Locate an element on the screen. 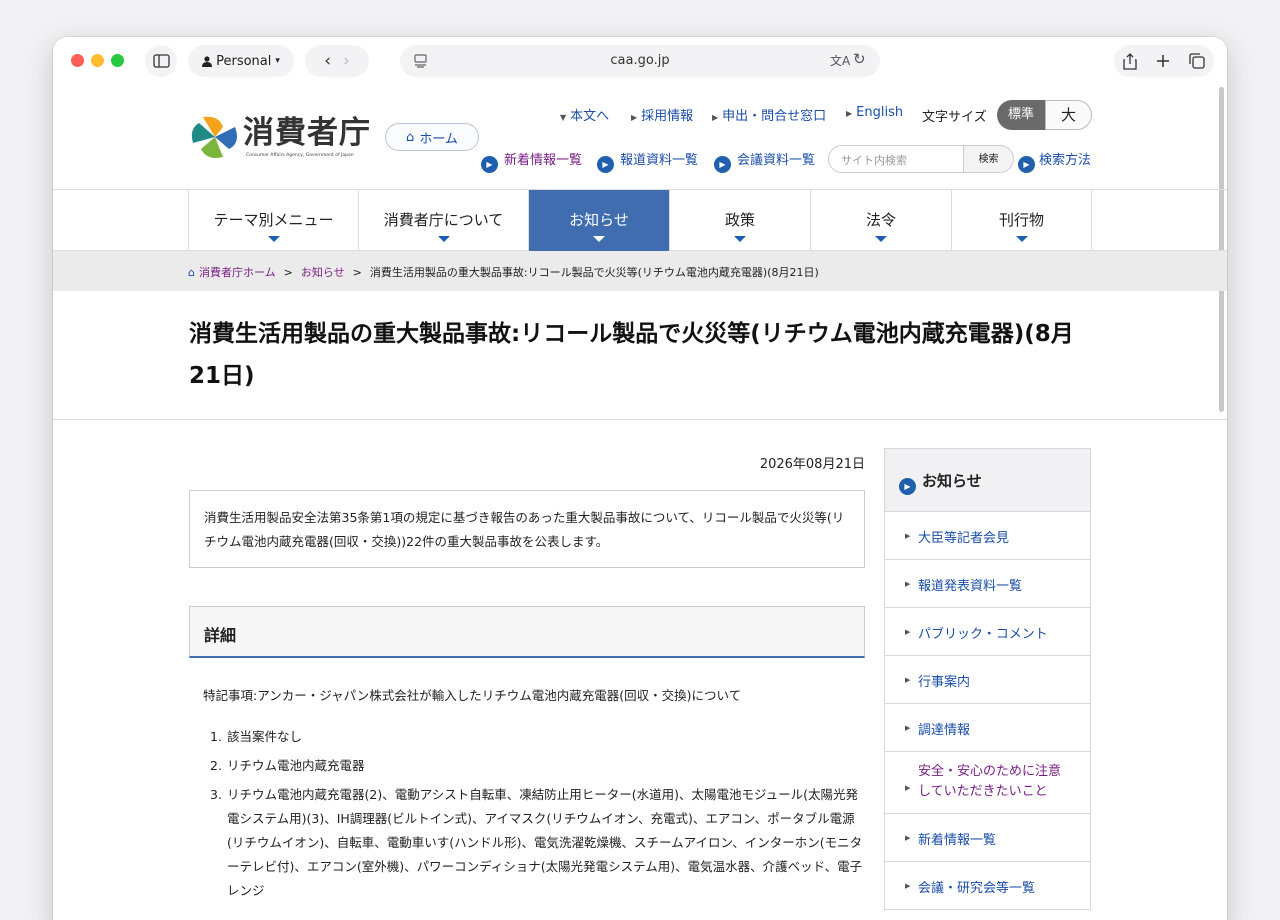 This screenshot has width=1280, height=920. nav-label: 消費者庁について is located at coordinates (443, 220).